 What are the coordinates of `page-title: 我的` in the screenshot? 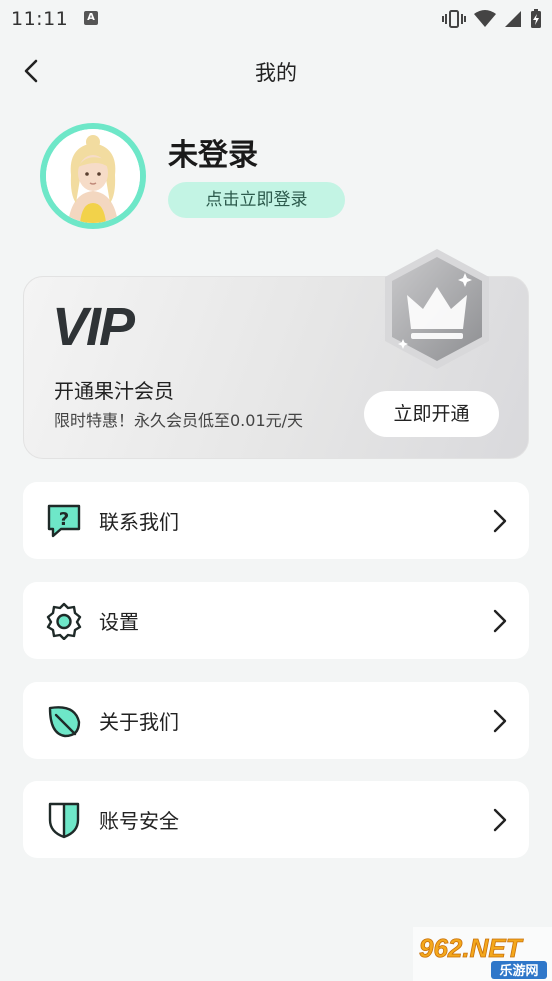 It's located at (276, 73).